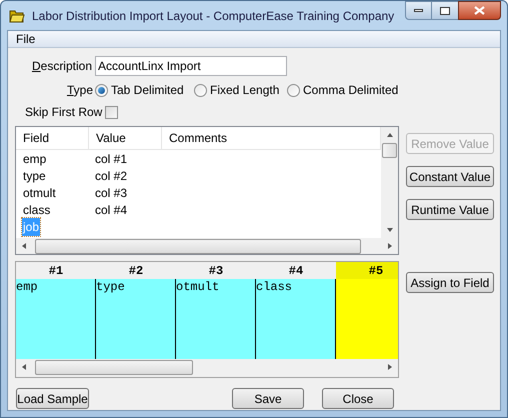 Image resolution: width=508 pixels, height=418 pixels. I want to click on button: Save, so click(268, 398).